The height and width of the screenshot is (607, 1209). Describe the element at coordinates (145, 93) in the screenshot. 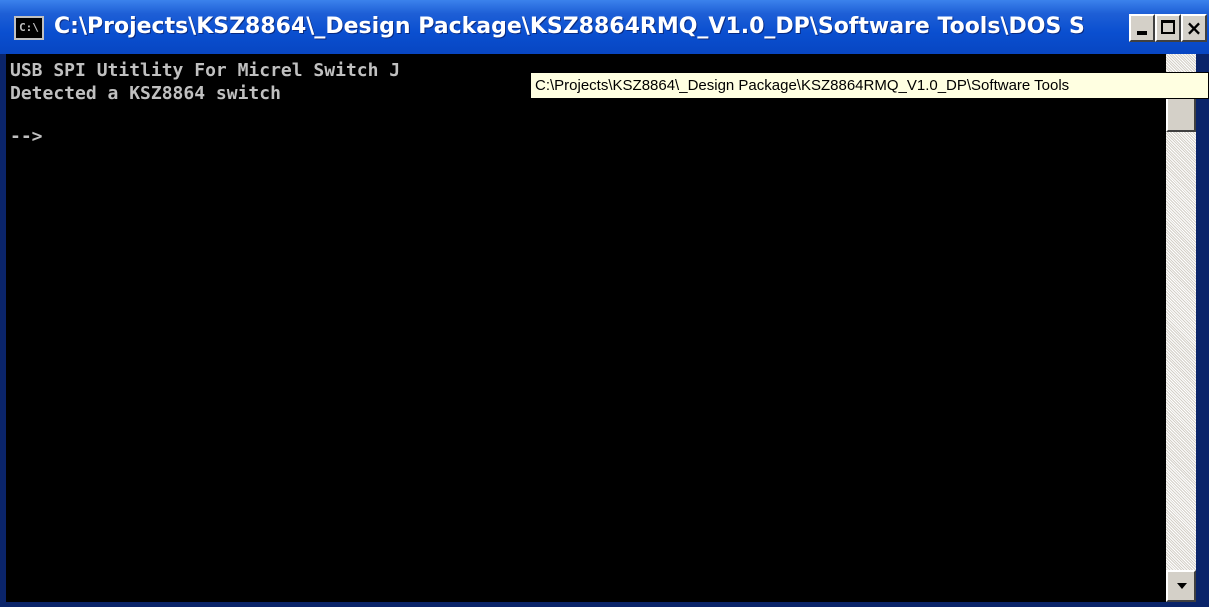

I see `console-line: Detected a KSZ8864 switch` at that location.